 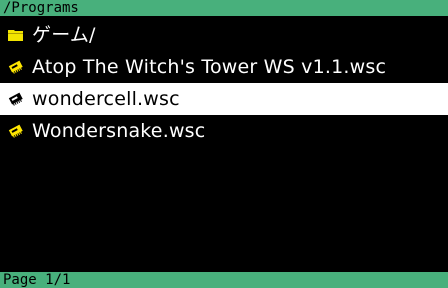 What do you see at coordinates (64, 35) in the screenshot?
I see `file-name: ゲーム/` at bounding box center [64, 35].